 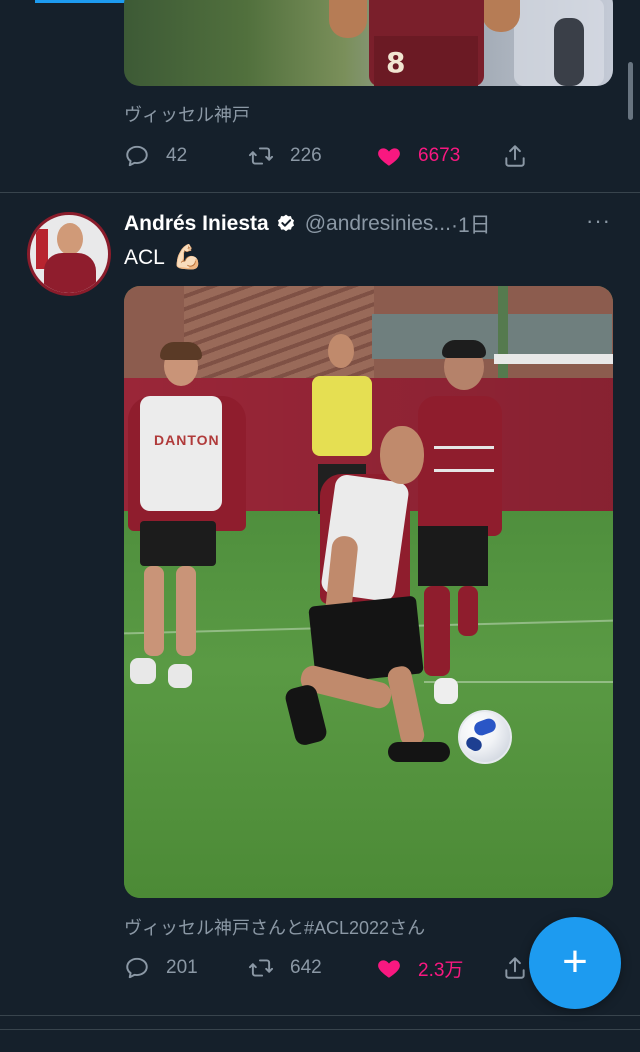 What do you see at coordinates (187, 257) in the screenshot?
I see `flexed-biceps-emoji: 💪🏻` at bounding box center [187, 257].